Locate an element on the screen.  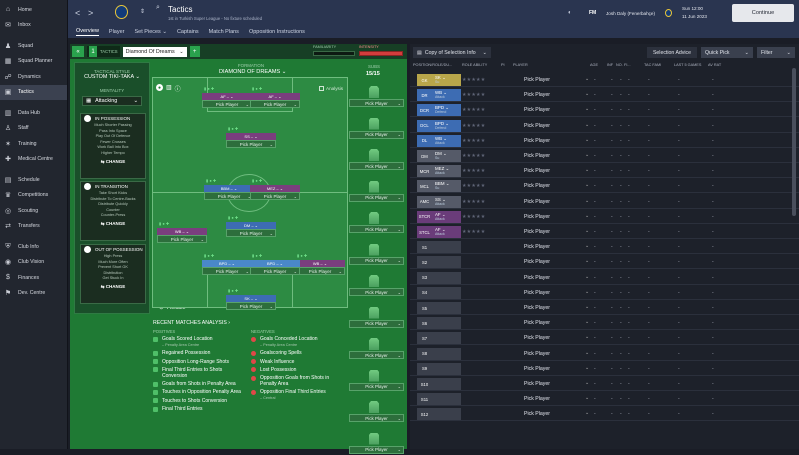
analysis-item: Goals from Shots in Penalty Area is located at coordinates (200, 384).